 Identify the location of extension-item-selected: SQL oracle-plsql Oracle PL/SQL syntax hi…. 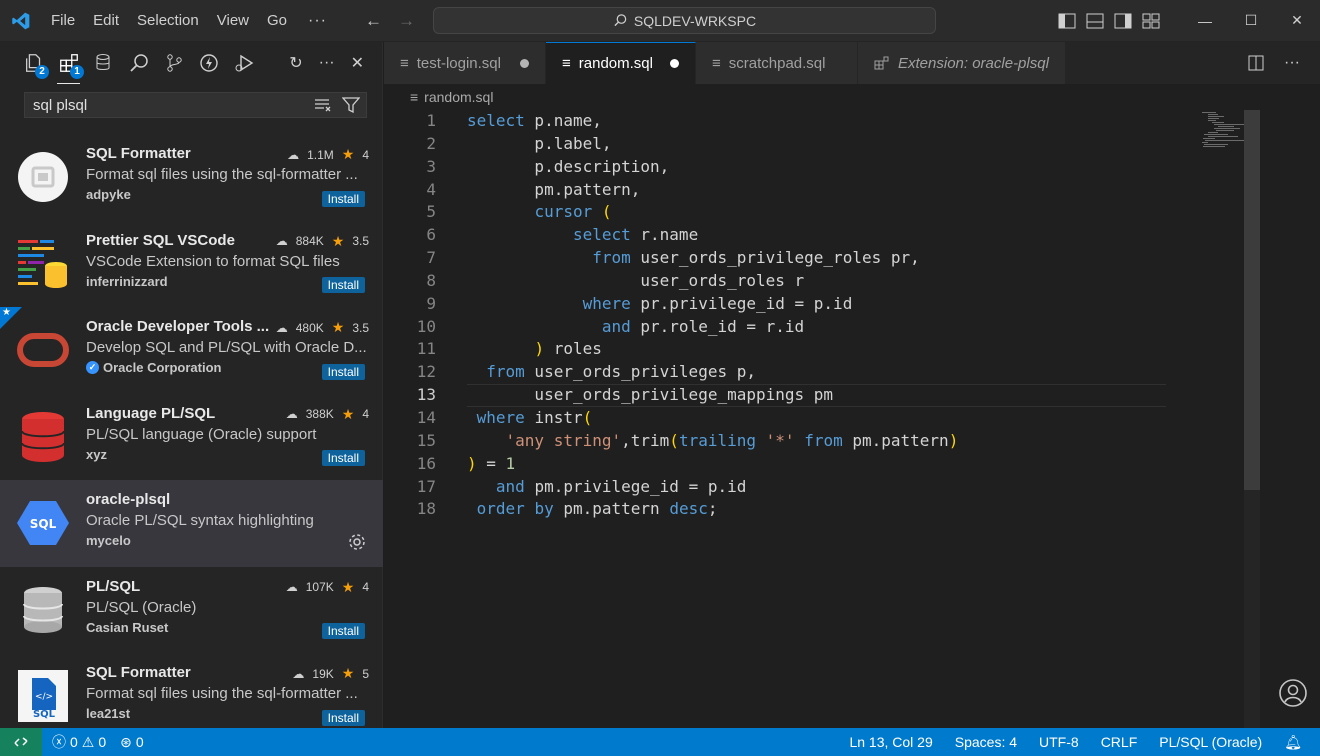
(191, 523).